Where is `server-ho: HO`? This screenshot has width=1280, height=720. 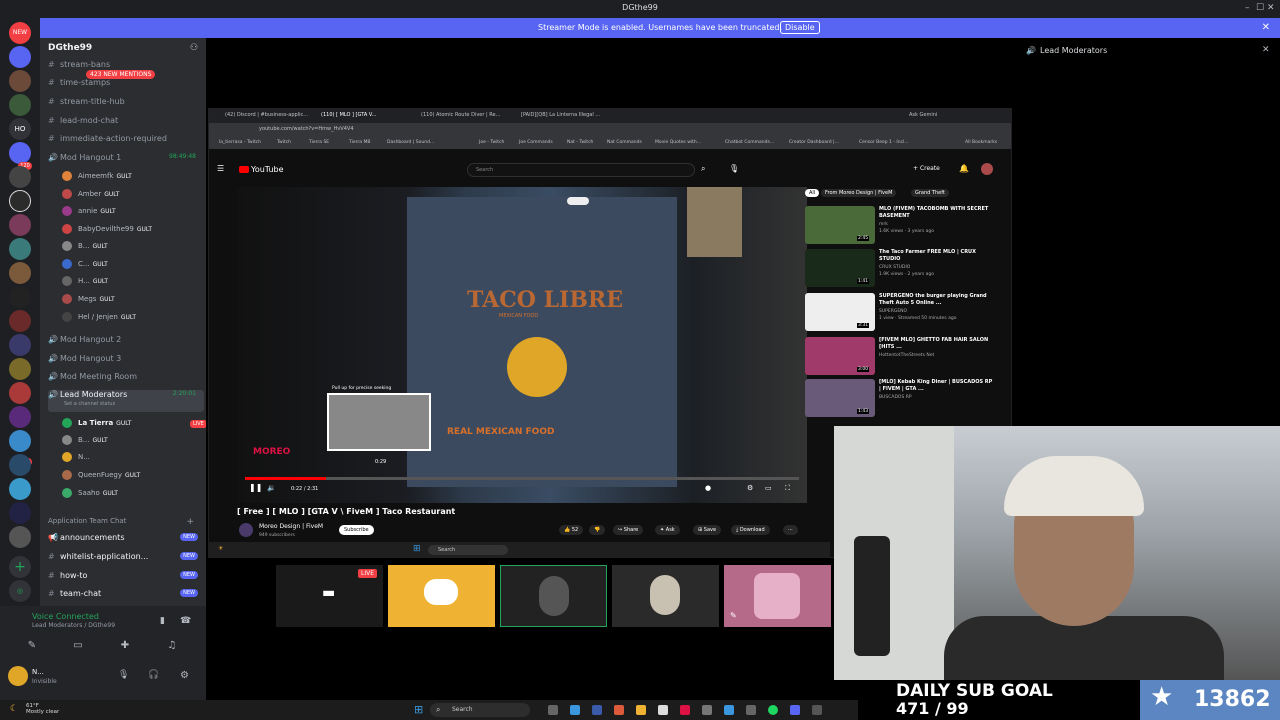 server-ho: HO is located at coordinates (20, 129).